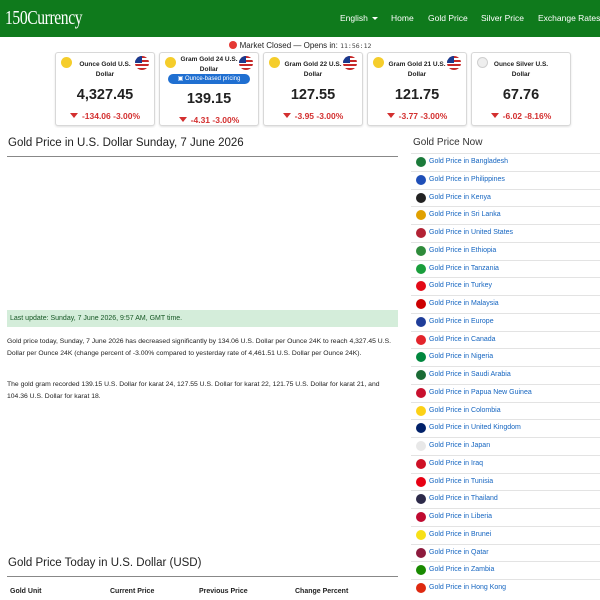  I want to click on status-dot-icon, so click(232, 45).